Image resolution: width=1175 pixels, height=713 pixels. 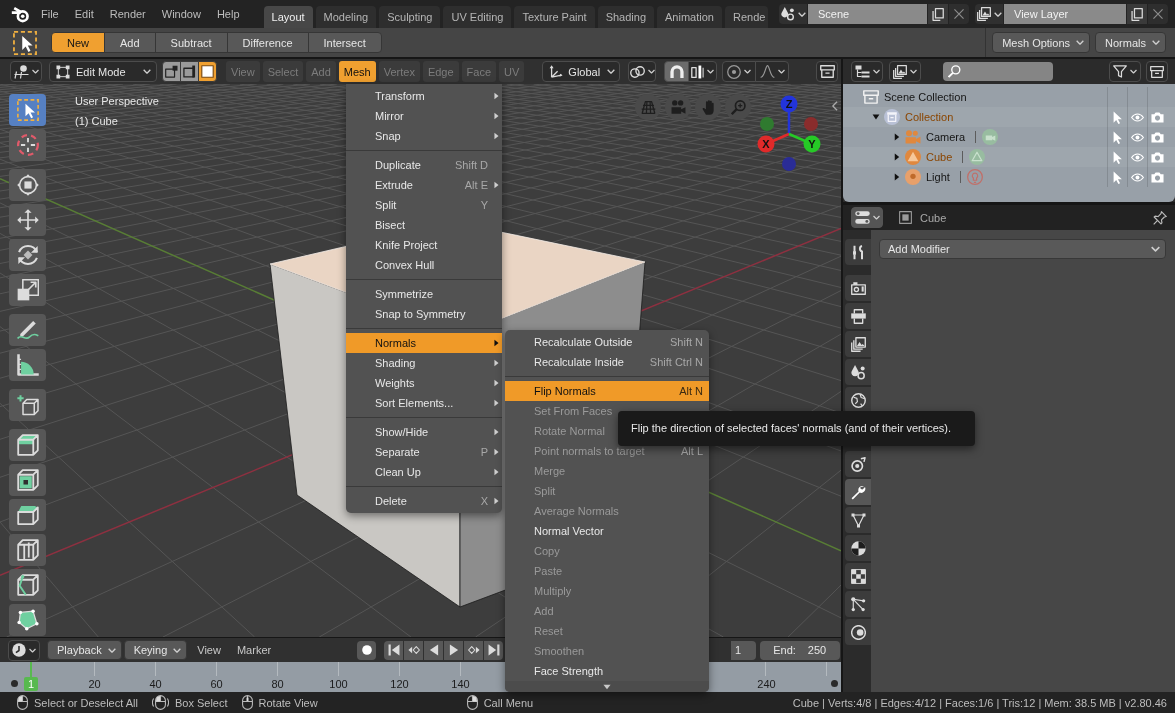 I want to click on menu-item: Split Y, so click(x=424, y=205).